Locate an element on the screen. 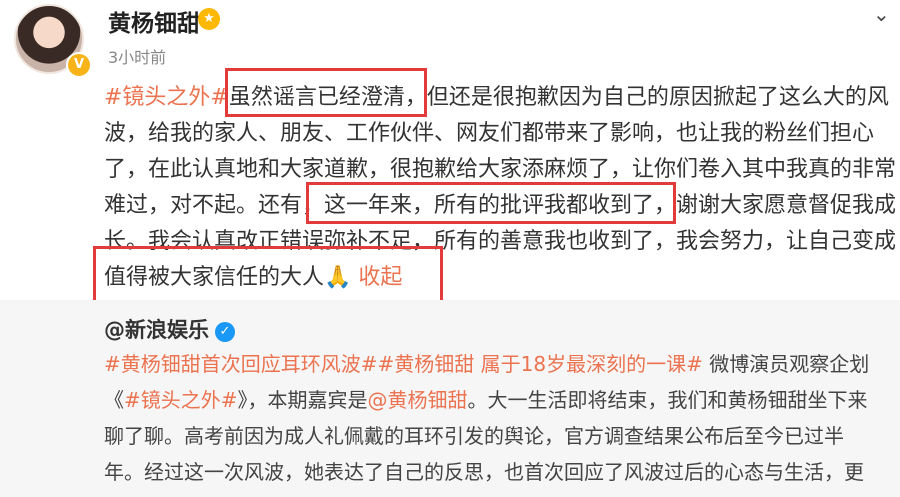 The image size is (900, 497). text-span: 》，本期嘉宾是 is located at coordinates (302, 400).